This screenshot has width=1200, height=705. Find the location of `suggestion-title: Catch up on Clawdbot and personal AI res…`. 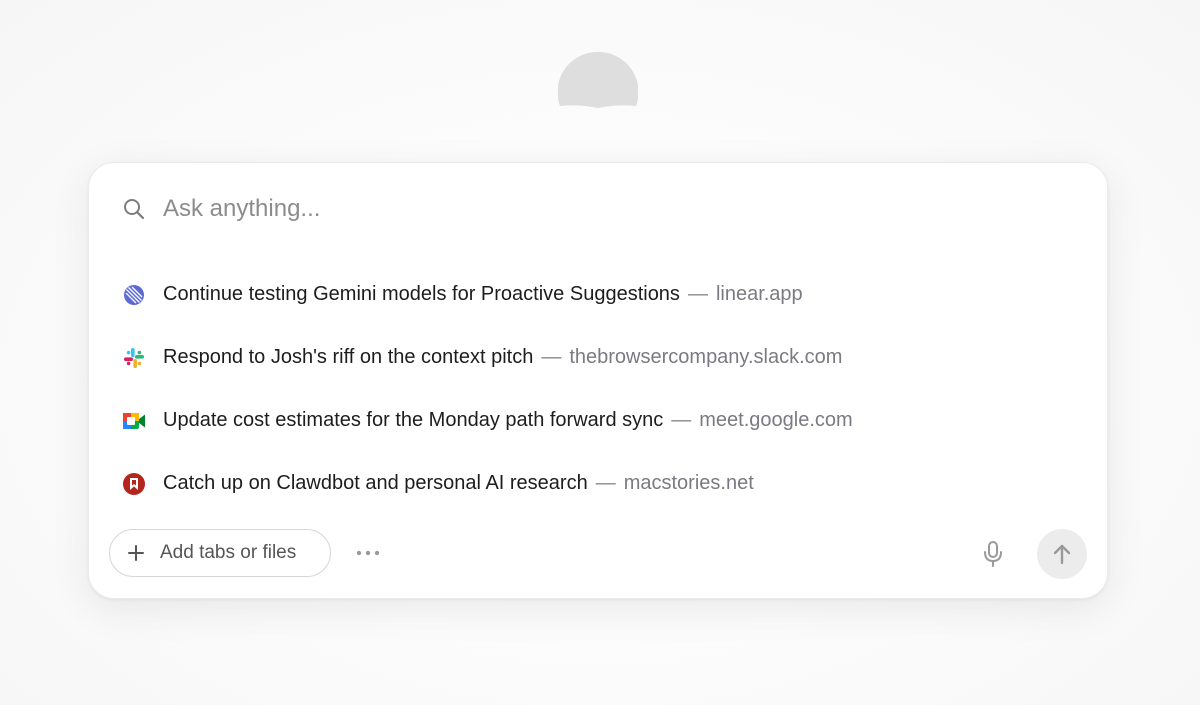

suggestion-title: Catch up on Clawdbot and personal AI res… is located at coordinates (375, 483).